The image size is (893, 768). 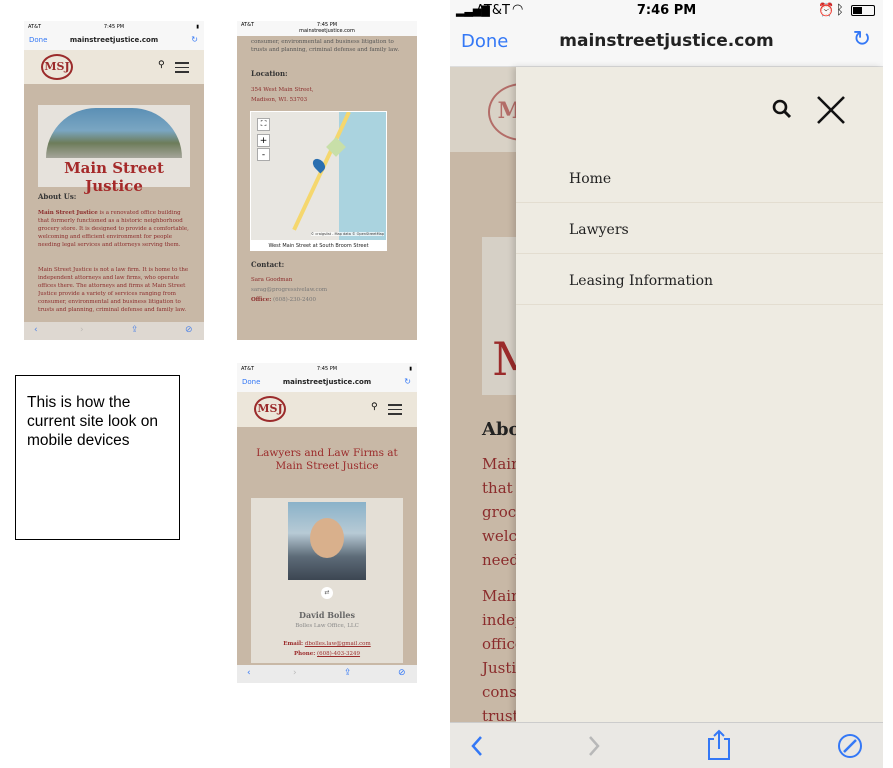 I want to click on lawyer-email: Email: dbolles.law@gmail.com, so click(x=327, y=644).